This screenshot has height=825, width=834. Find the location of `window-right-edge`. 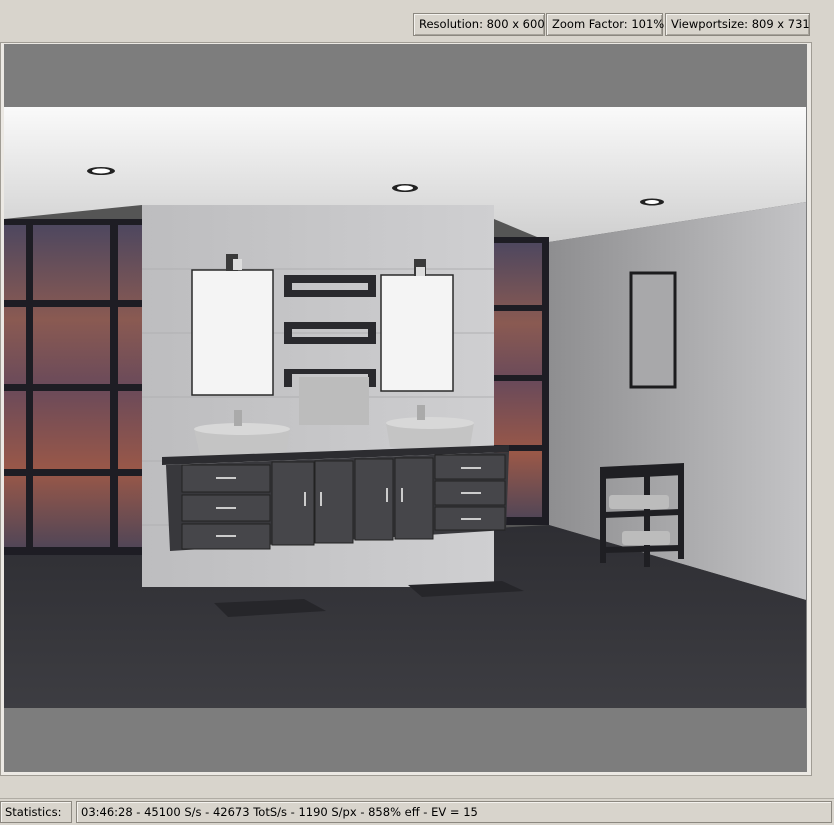

window-right-edge is located at coordinates (823, 399).